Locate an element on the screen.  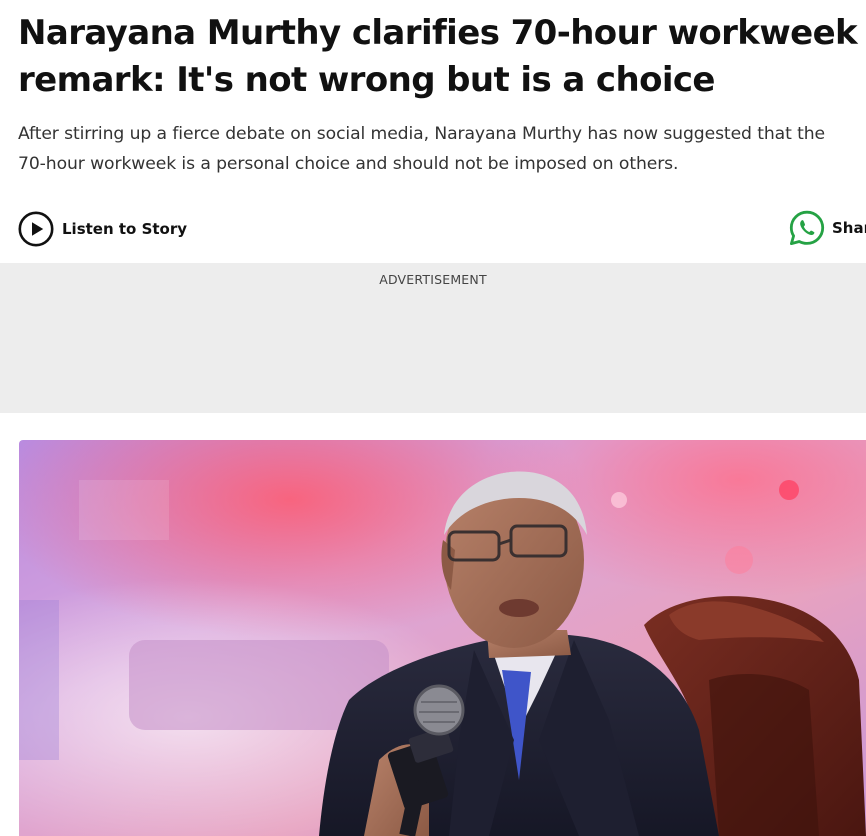
listen-to-story-label: Listen to Story is located at coordinates (125, 229).